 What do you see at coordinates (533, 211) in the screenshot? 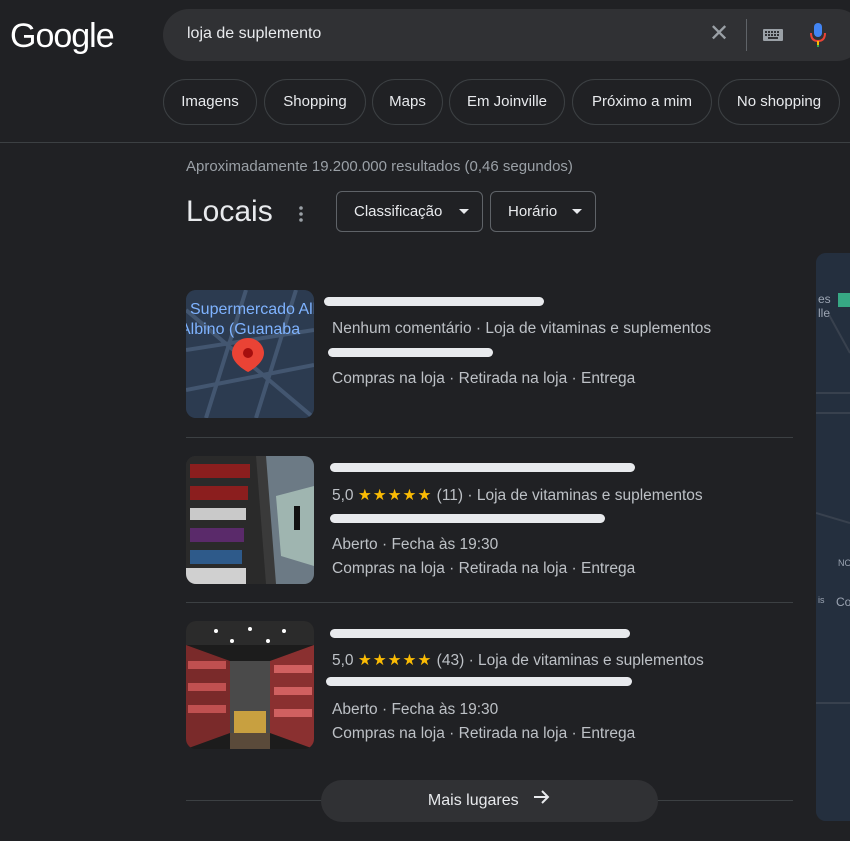
I see `filter-horario-label: Horário` at bounding box center [533, 211].